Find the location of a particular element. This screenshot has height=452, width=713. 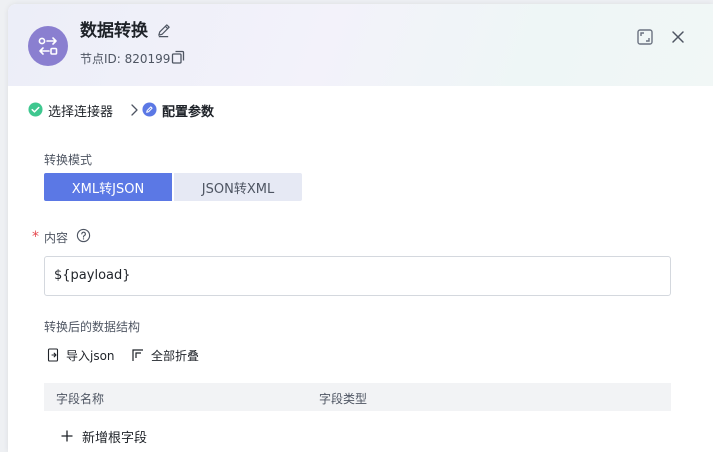

chevron-right-icon is located at coordinates (134, 110).